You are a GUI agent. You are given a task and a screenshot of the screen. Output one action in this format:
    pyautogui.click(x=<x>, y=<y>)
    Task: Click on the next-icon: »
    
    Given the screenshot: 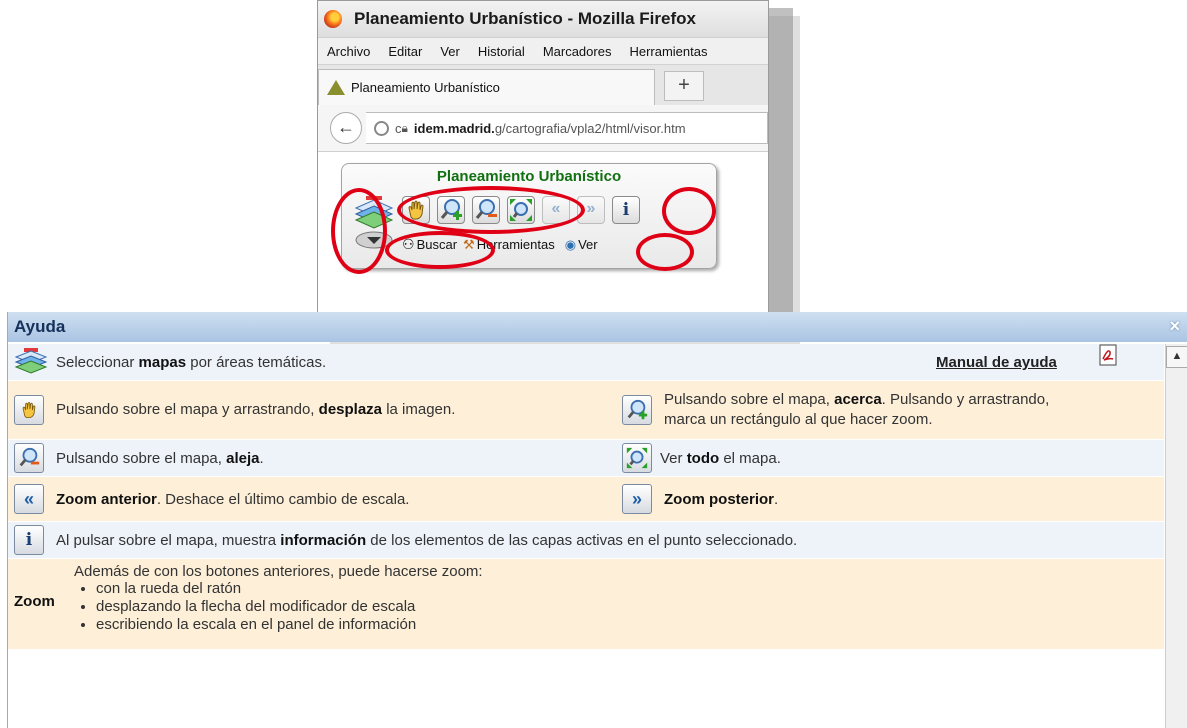 What is the action you would take?
    pyautogui.click(x=637, y=499)
    